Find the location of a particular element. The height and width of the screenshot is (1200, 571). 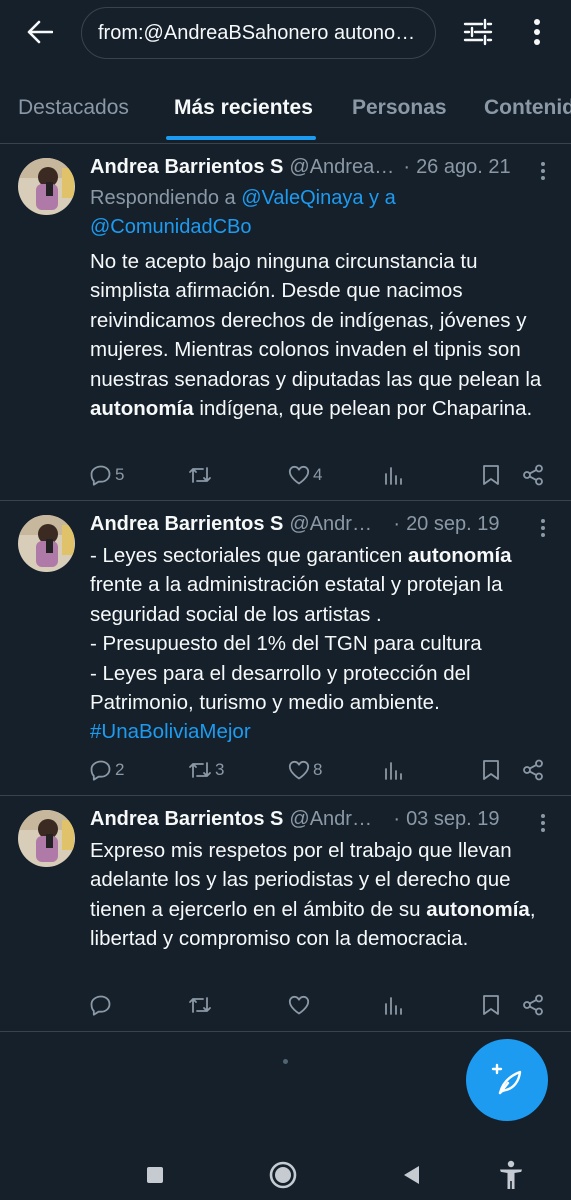

compose-tweet-button is located at coordinates (507, 1080).